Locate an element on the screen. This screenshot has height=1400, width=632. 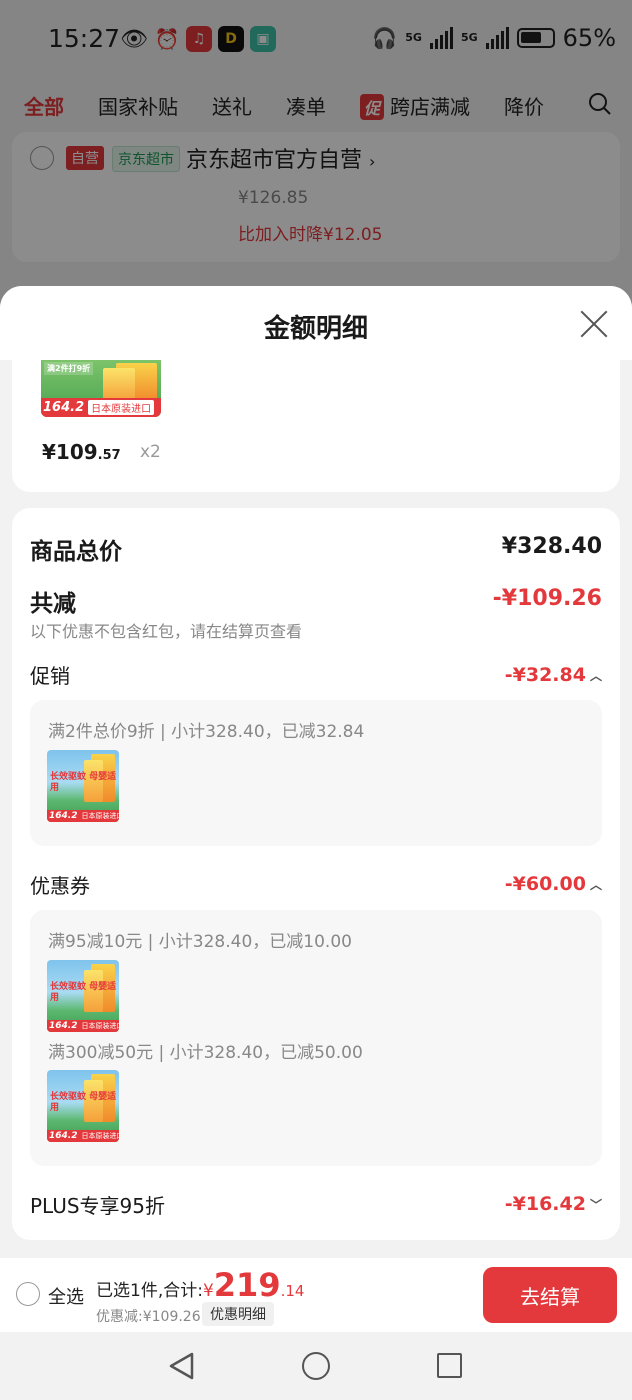
discount-detail-button: 优惠明细 is located at coordinates (238, 1314).